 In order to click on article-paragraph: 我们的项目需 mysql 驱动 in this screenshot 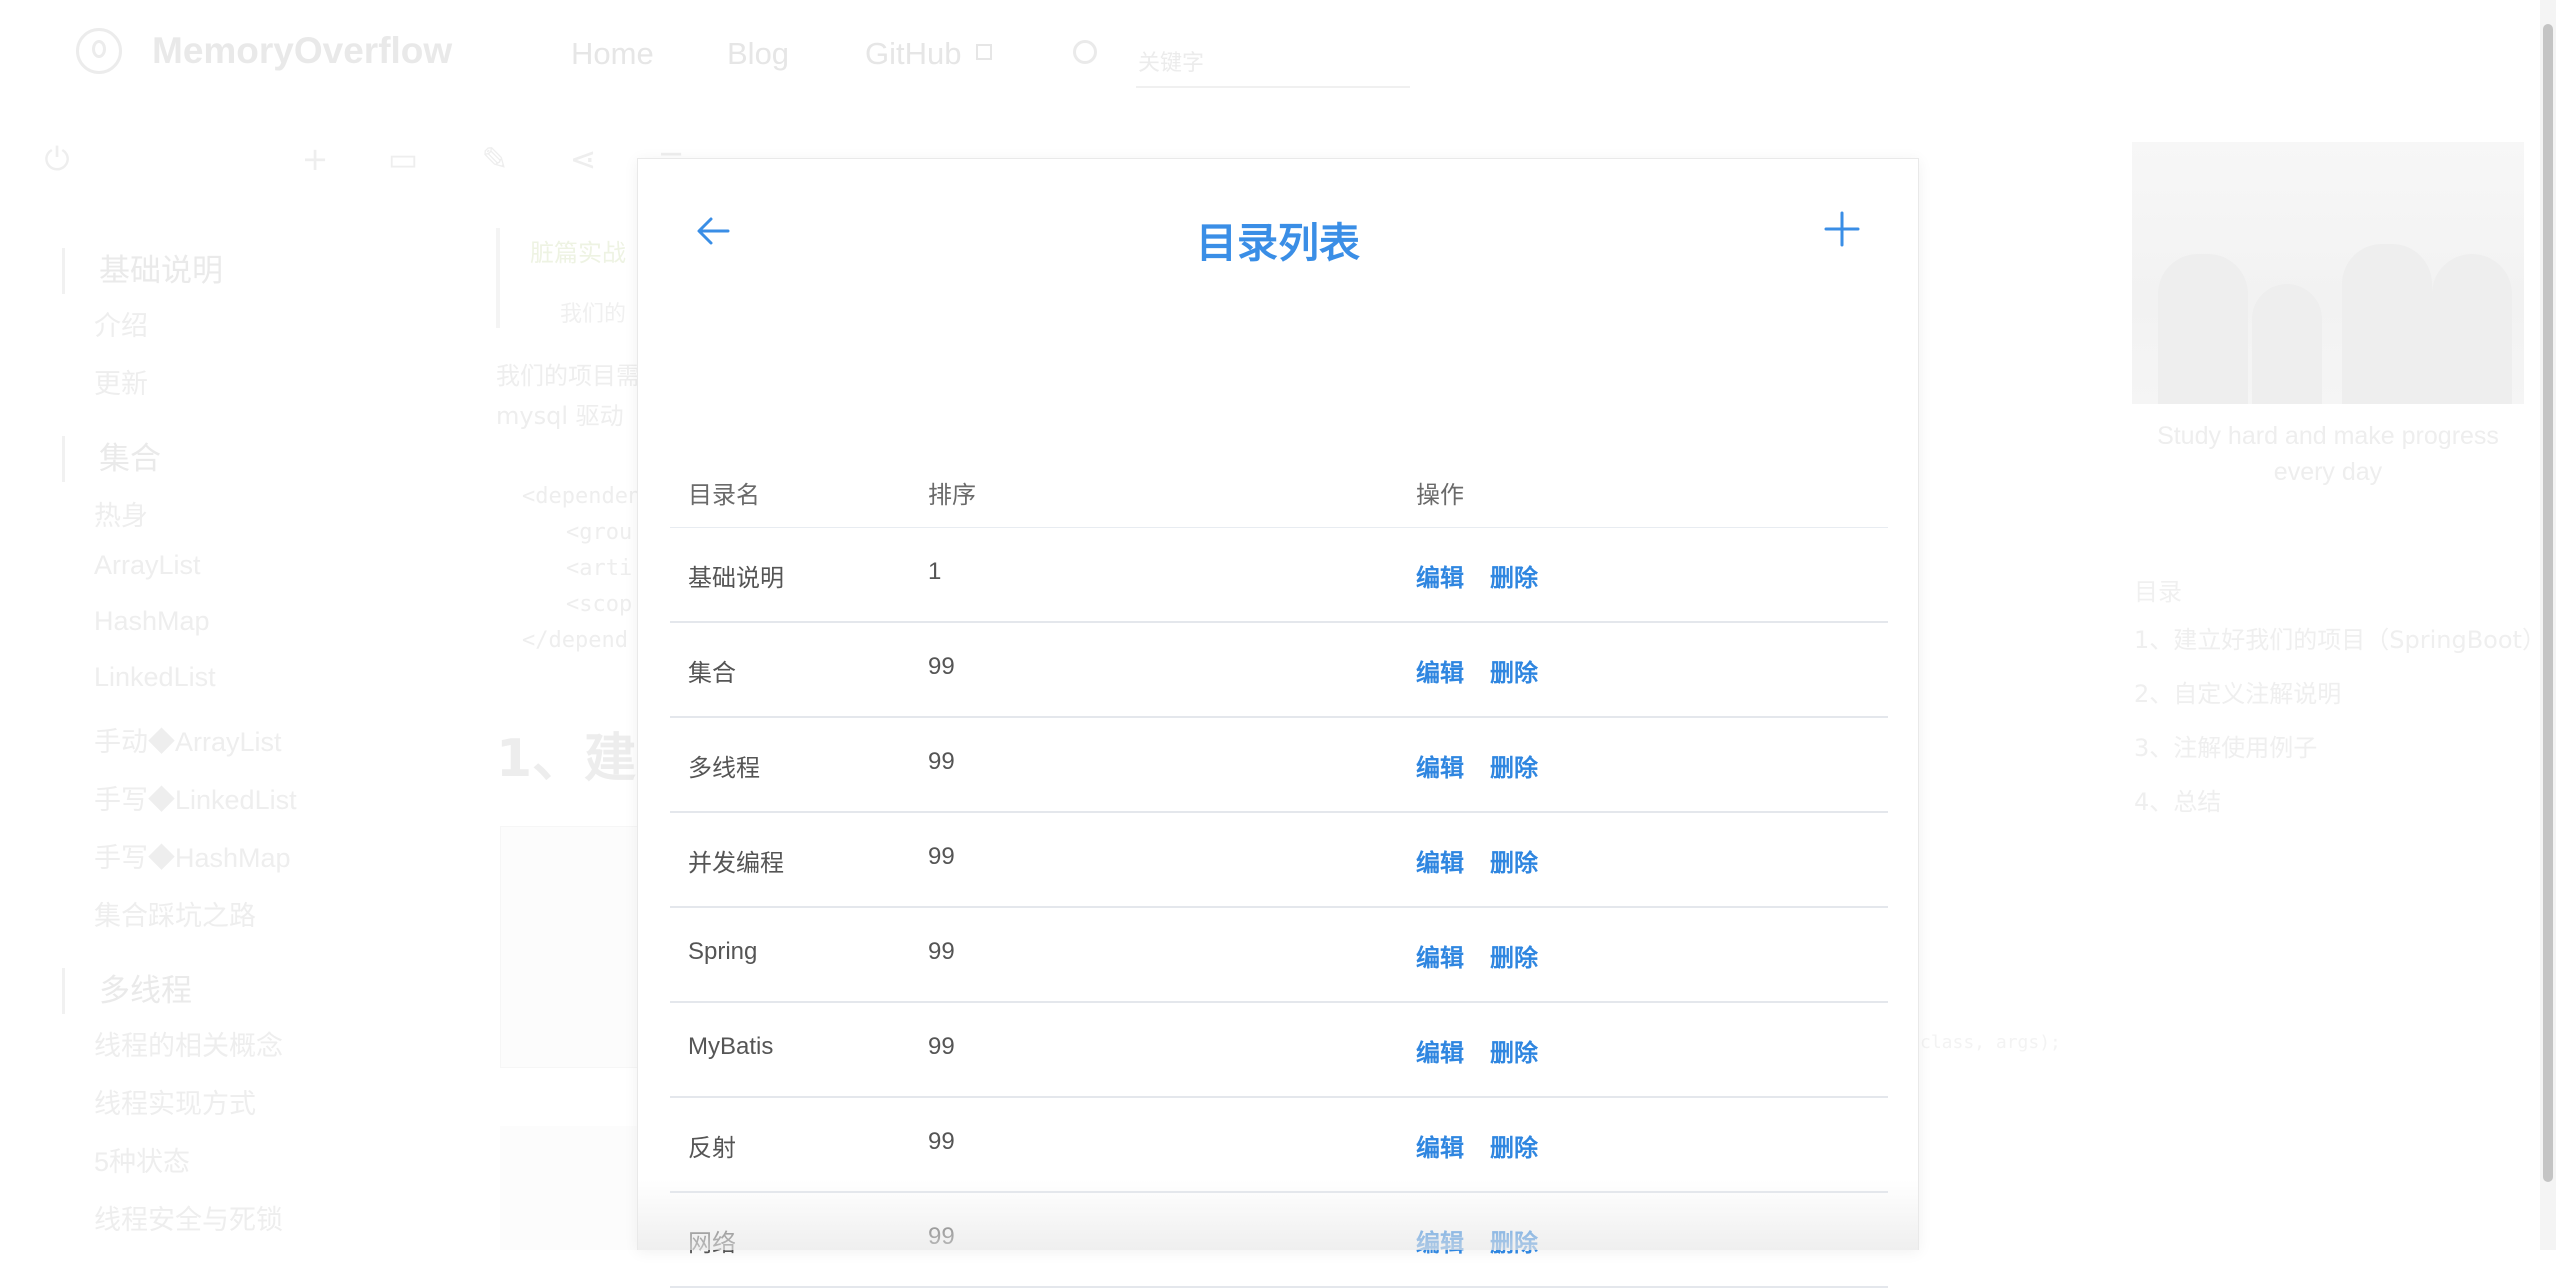, I will do `click(568, 396)`.